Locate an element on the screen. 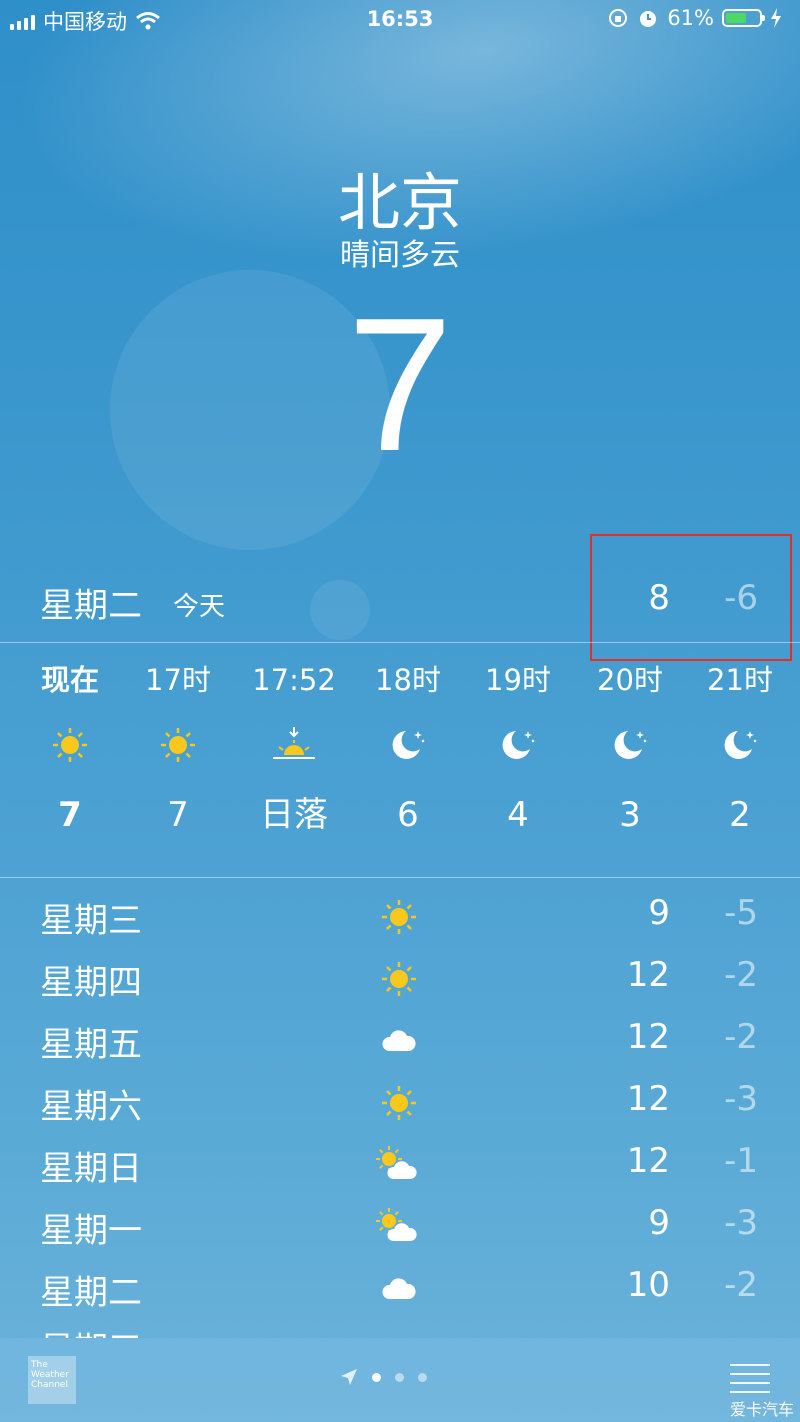  hourly-temp: 日落 is located at coordinates (294, 815).